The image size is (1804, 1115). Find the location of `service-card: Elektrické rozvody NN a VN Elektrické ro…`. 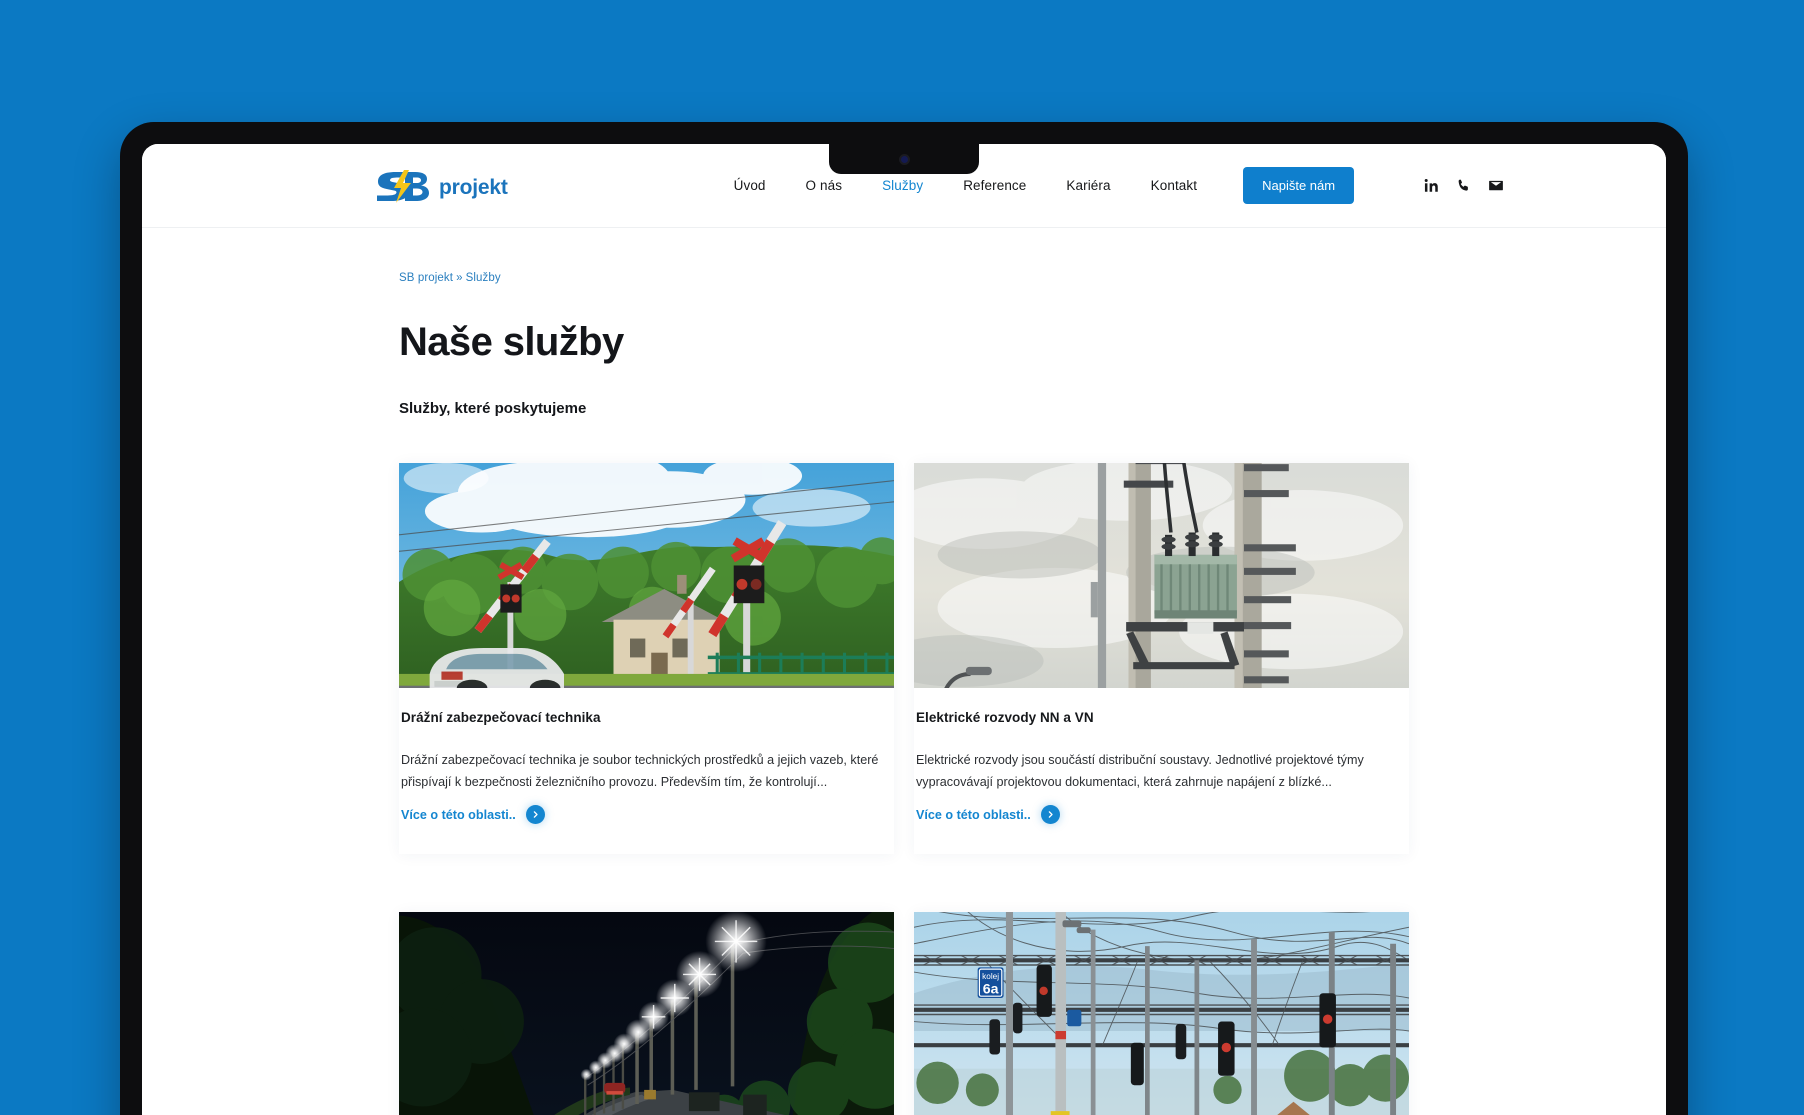

service-card: Elektrické rozvody NN a VN Elektrické ro… is located at coordinates (1161, 659).